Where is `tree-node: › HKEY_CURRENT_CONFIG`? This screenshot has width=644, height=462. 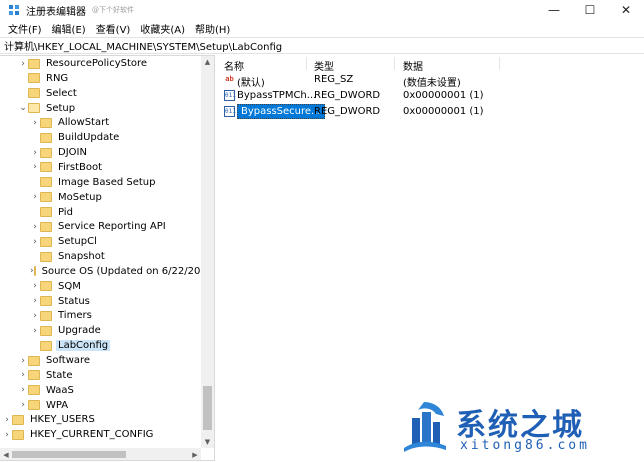
tree-node: › HKEY_CURRENT_CONFIG is located at coordinates (100, 434).